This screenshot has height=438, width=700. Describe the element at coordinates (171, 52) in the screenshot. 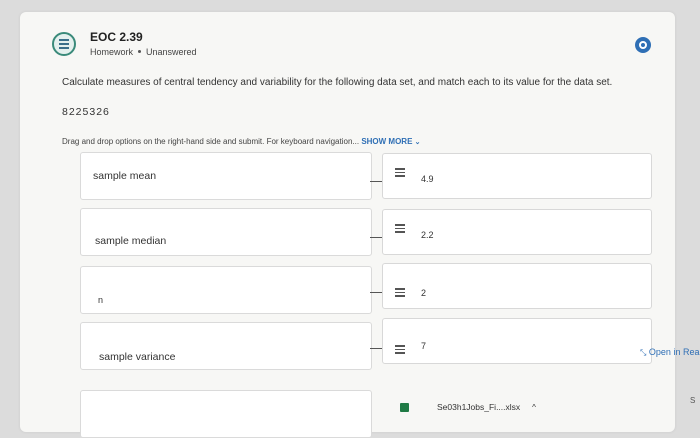

I see `assignment-status: Unanswered` at that location.